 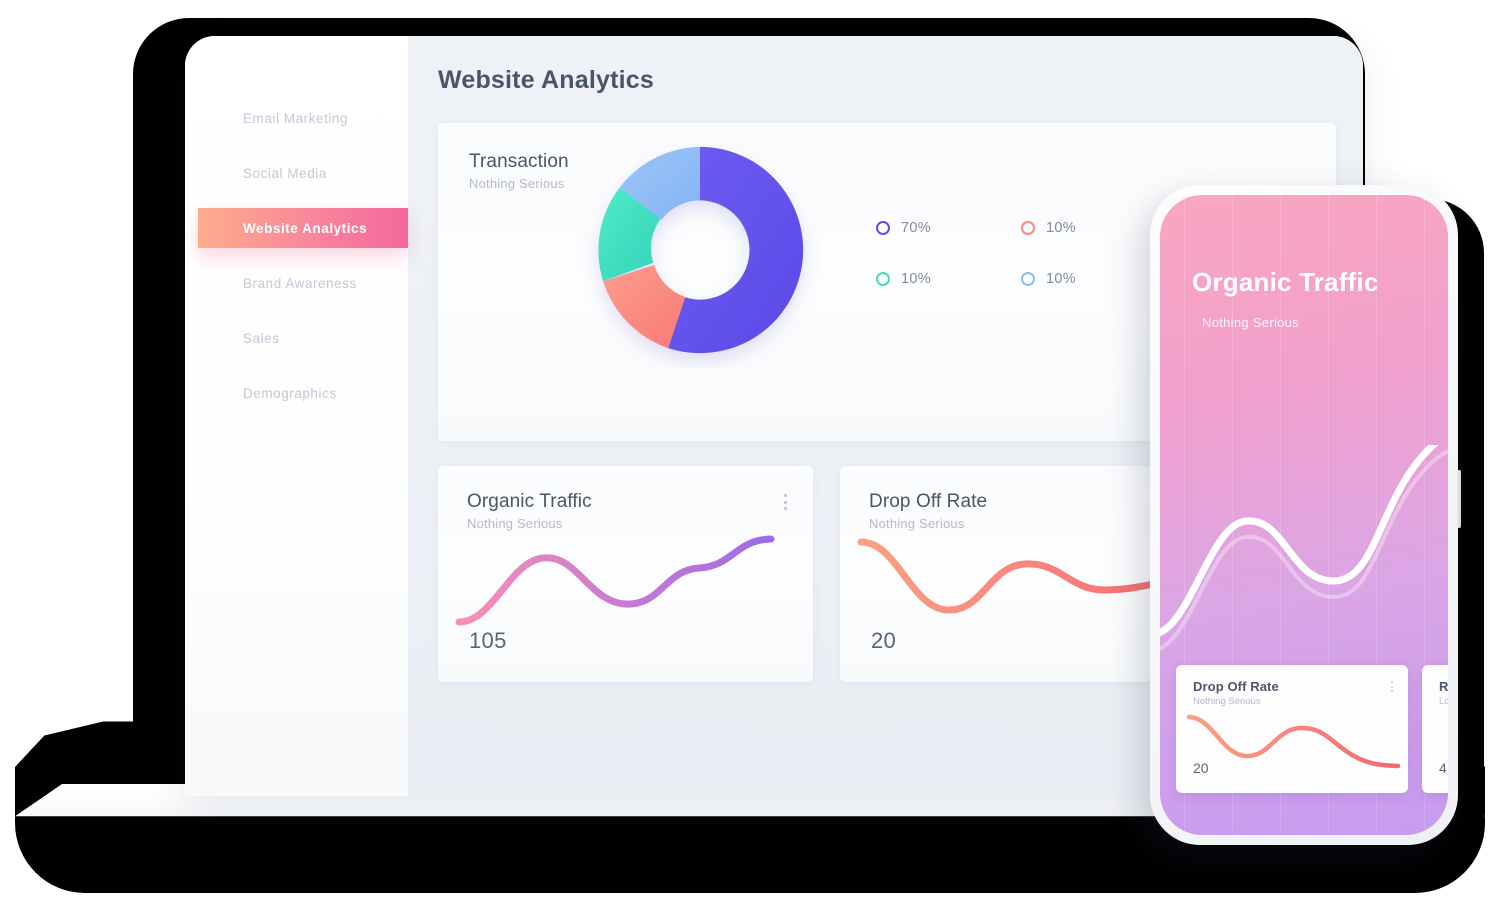 What do you see at coordinates (285, 173) in the screenshot?
I see `sidebar-item-label: Social Media` at bounding box center [285, 173].